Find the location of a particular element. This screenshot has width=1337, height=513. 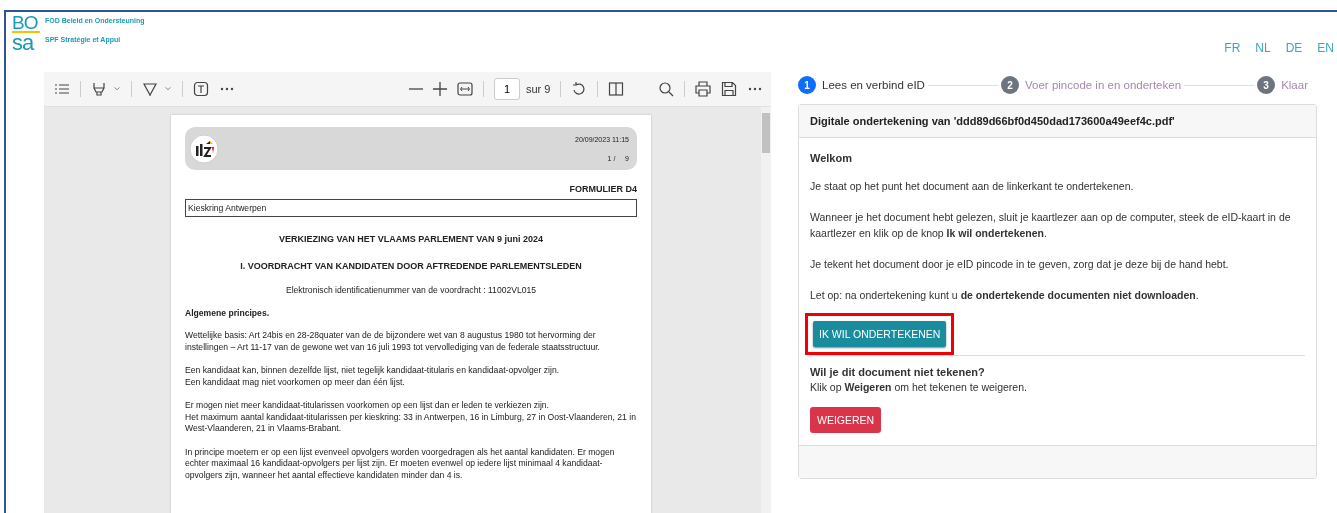

step-label: Lees en verbind eID is located at coordinates (873, 85).